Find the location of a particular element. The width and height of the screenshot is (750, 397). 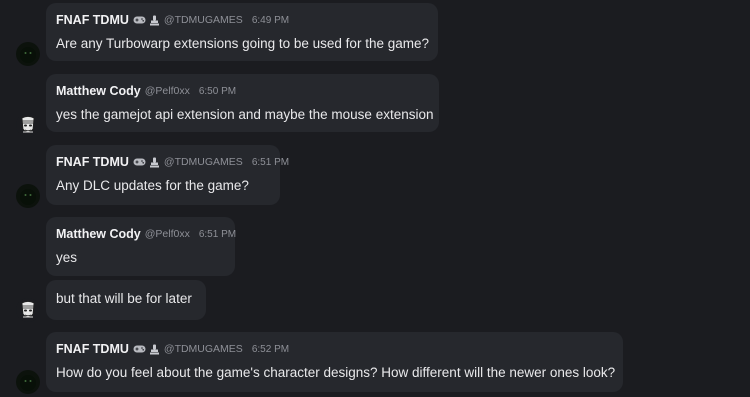

message-timestamp: 6:50 PM is located at coordinates (217, 91).